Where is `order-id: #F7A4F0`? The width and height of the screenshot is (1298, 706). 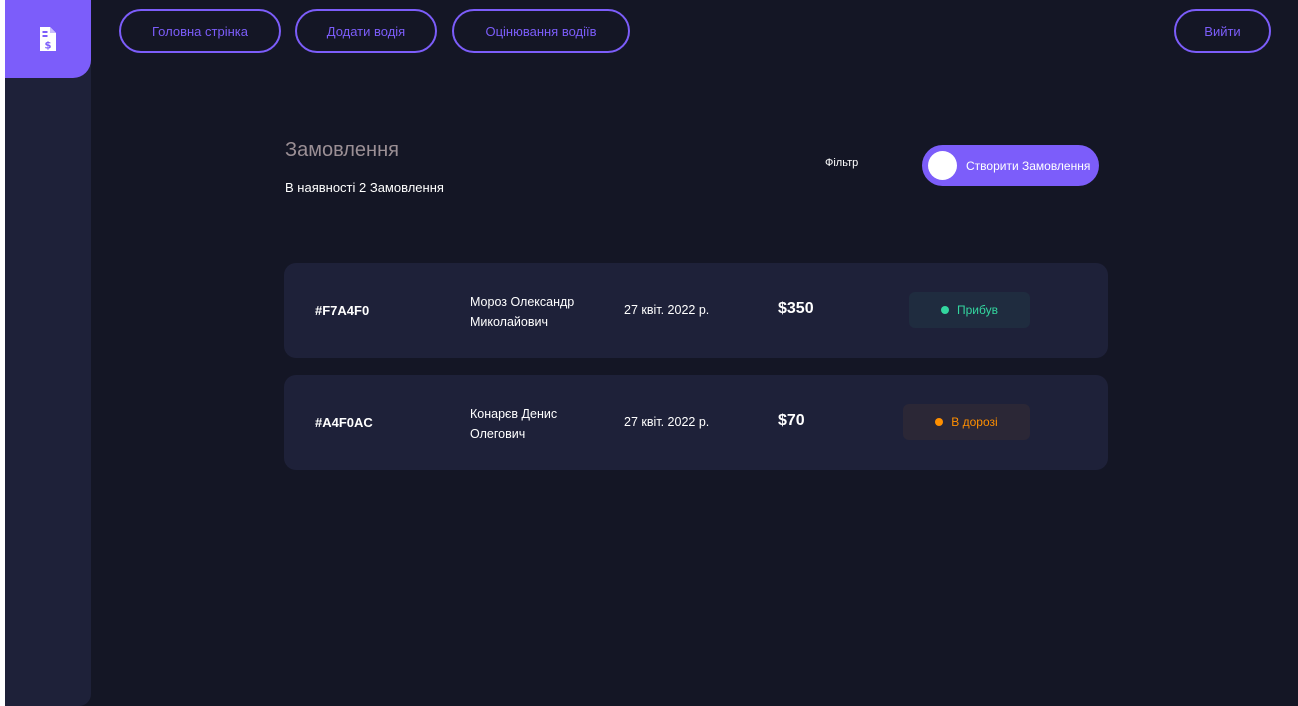
order-id: #F7A4F0 is located at coordinates (342, 310).